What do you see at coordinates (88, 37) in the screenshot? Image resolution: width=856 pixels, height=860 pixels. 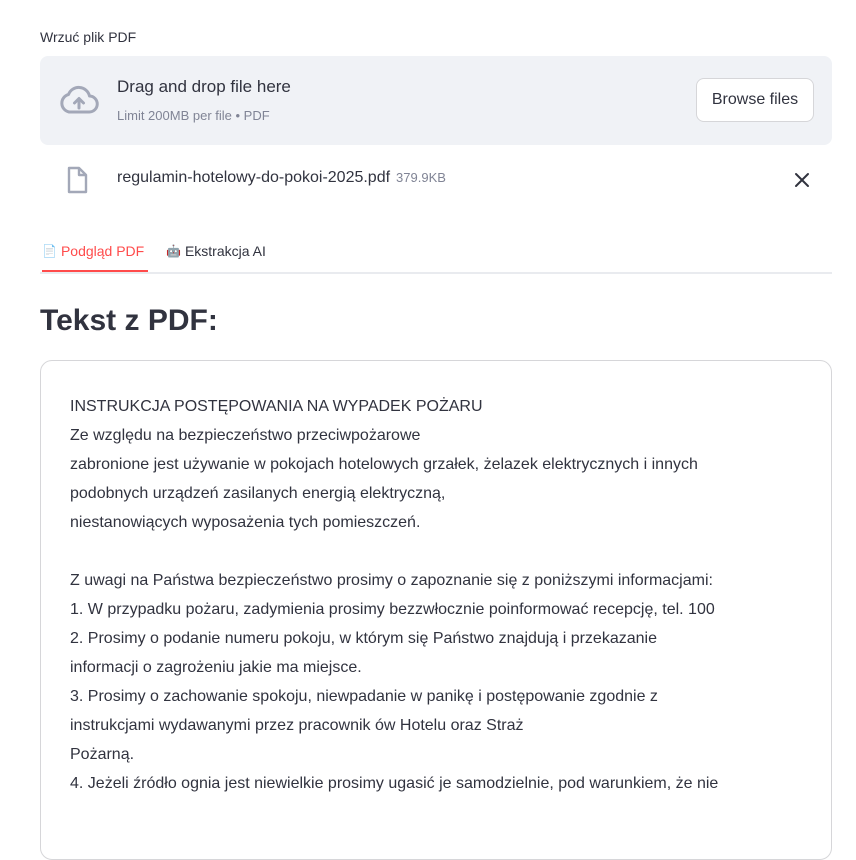 I see `uploader-label: Wrzuć plik PDF` at bounding box center [88, 37].